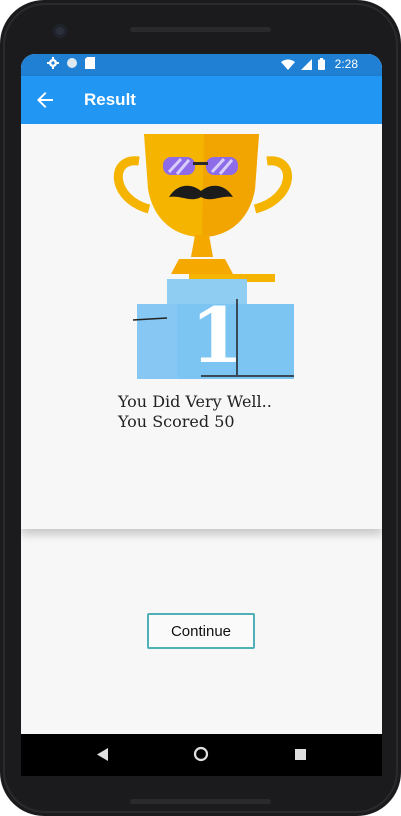 This screenshot has width=401, height=816. What do you see at coordinates (217, 335) in the screenshot?
I see `podium-rank-number: 1` at bounding box center [217, 335].